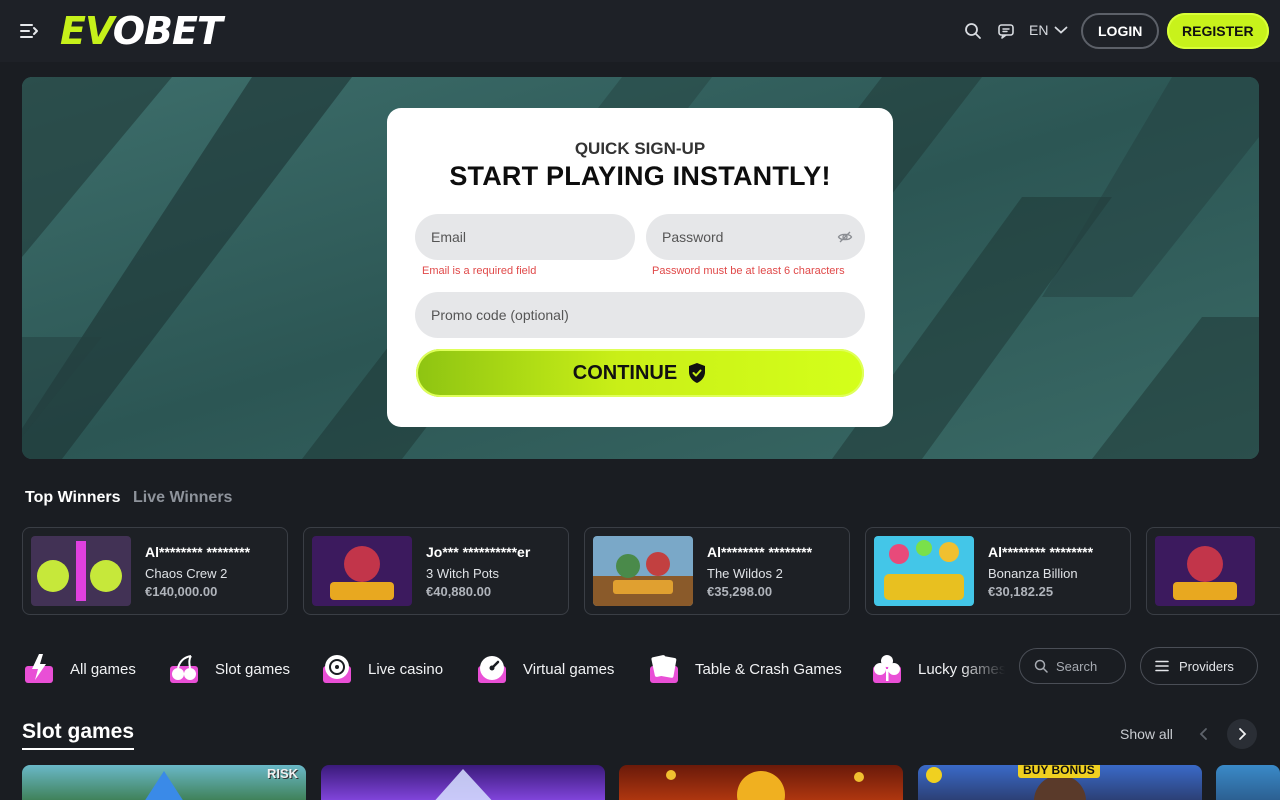  I want to click on list-icon, so click(1162, 666).